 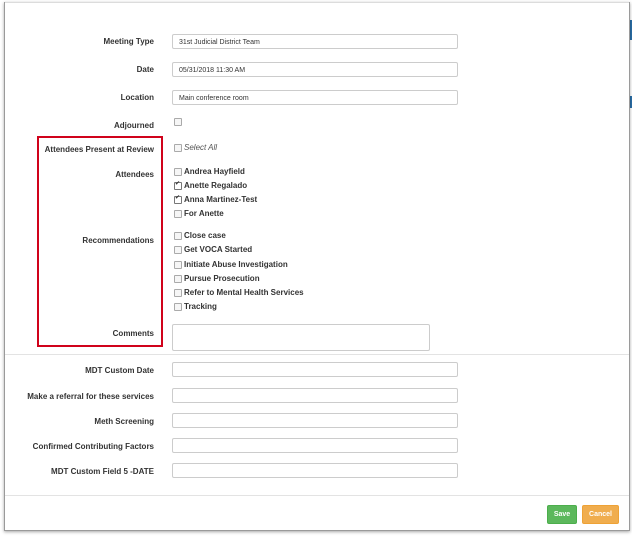 What do you see at coordinates (600, 514) in the screenshot?
I see `cancel-button: Cancel` at bounding box center [600, 514].